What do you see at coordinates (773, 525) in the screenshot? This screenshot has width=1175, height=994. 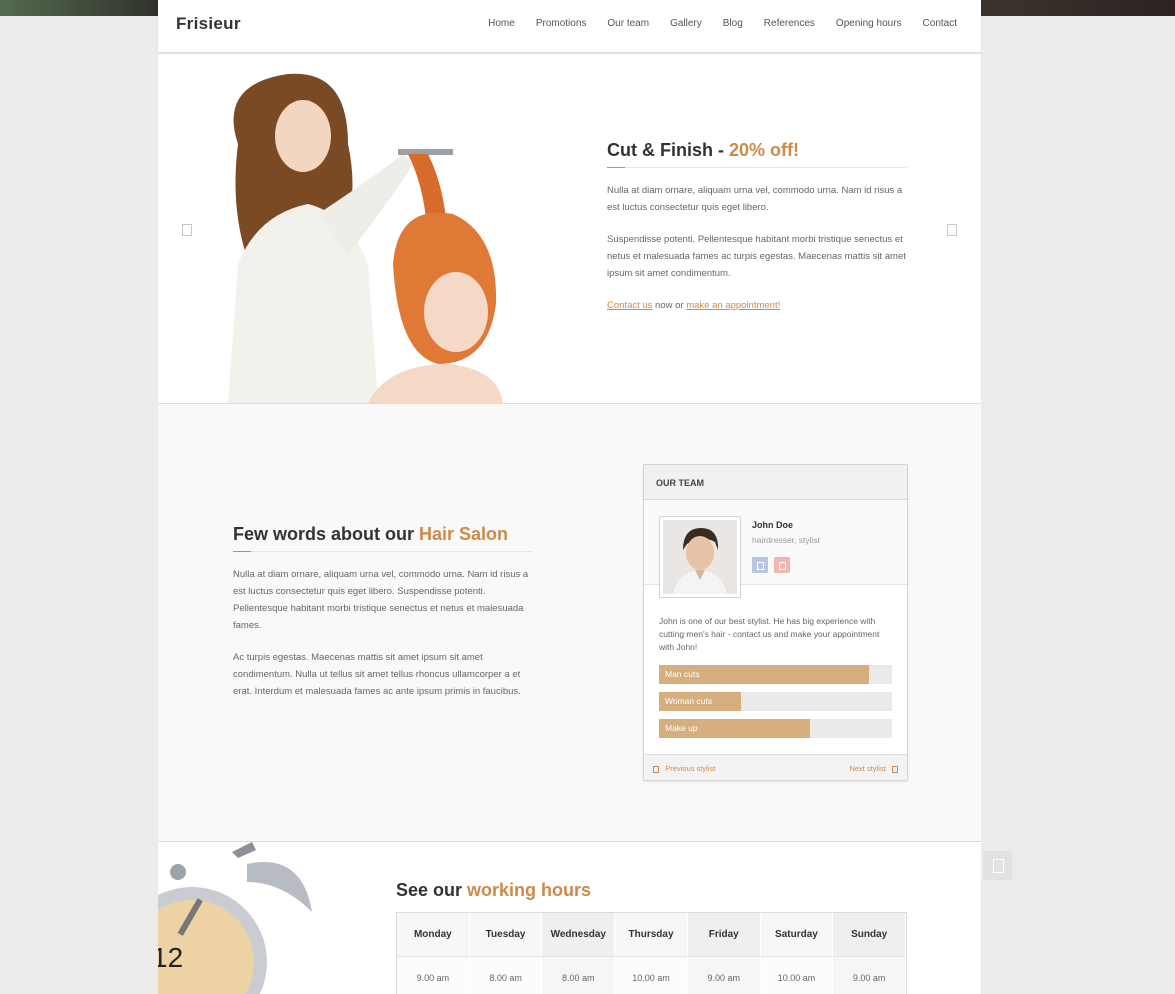 I see `member-name: John Doe` at bounding box center [773, 525].